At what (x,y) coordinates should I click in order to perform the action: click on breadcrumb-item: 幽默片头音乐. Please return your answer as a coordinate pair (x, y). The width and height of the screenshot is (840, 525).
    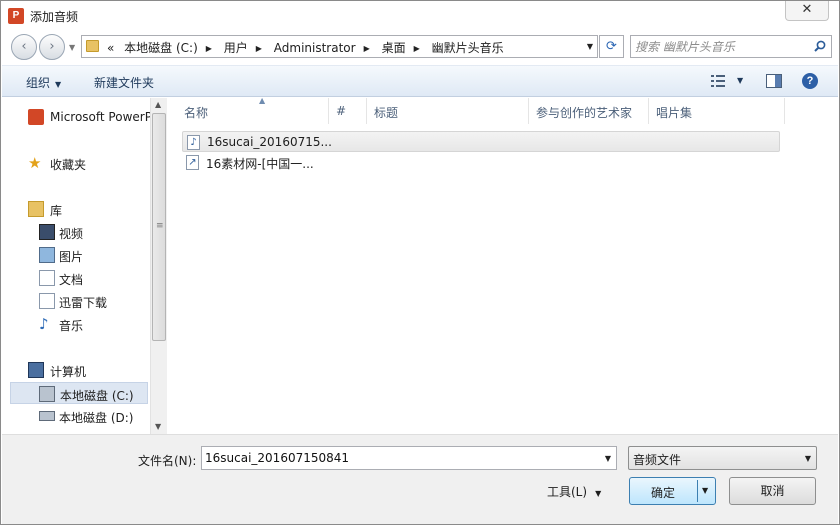
    Looking at the image, I should click on (468, 47).